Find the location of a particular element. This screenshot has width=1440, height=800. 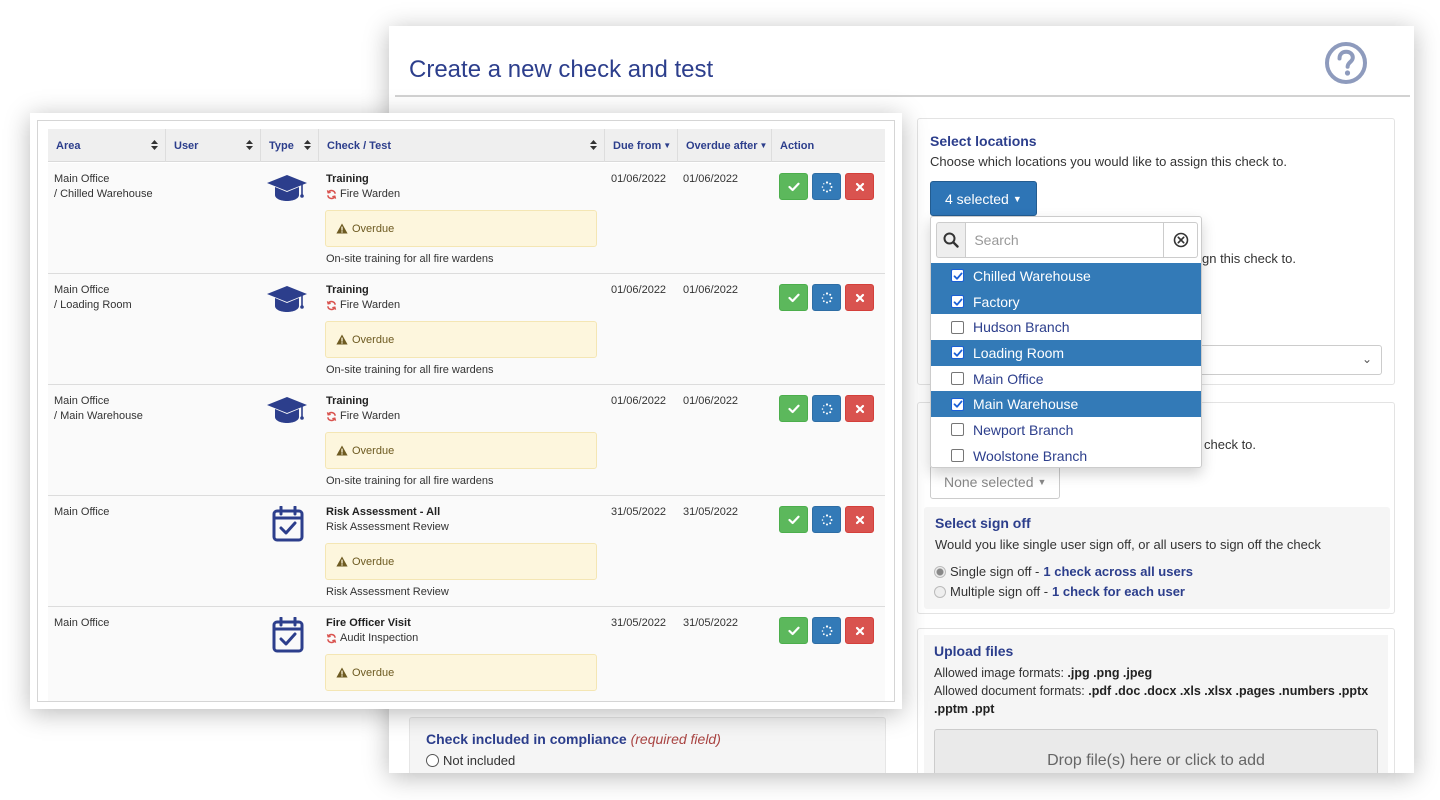

column-header-check: Check / Test is located at coordinates (462, 145).